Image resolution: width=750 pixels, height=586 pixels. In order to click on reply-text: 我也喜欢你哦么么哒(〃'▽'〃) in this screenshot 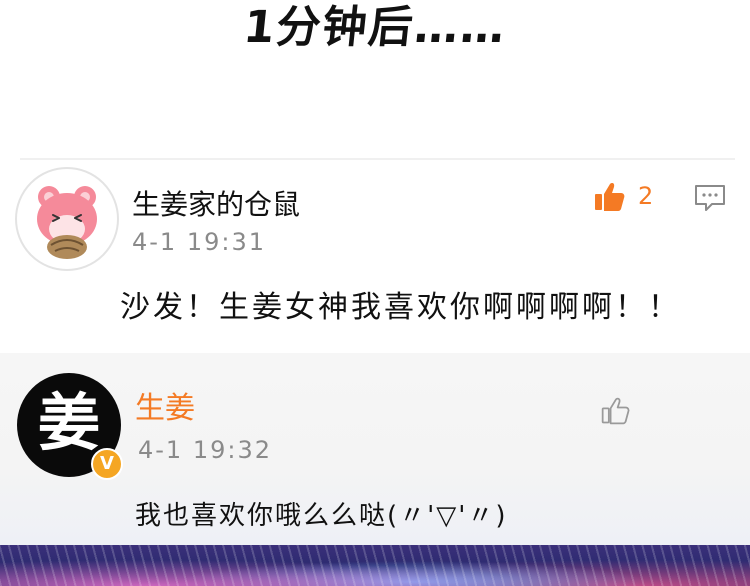, I will do `click(321, 516)`.